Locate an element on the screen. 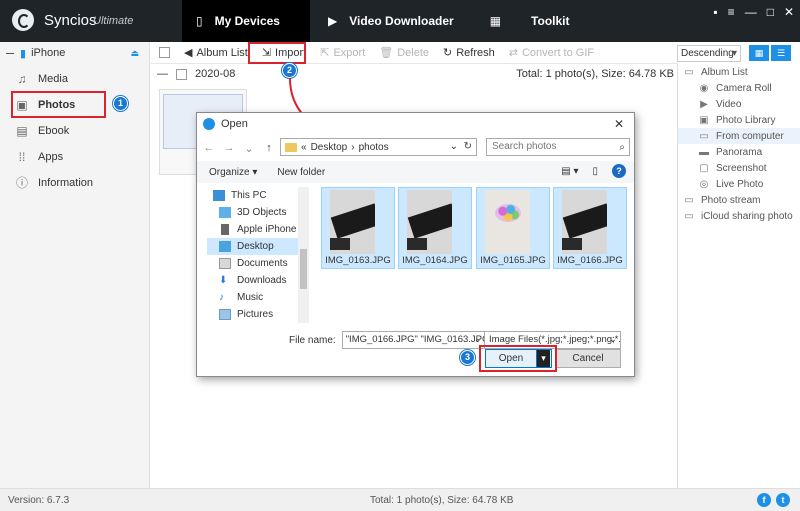  eject-icon: ⏏ is located at coordinates (134, 53).